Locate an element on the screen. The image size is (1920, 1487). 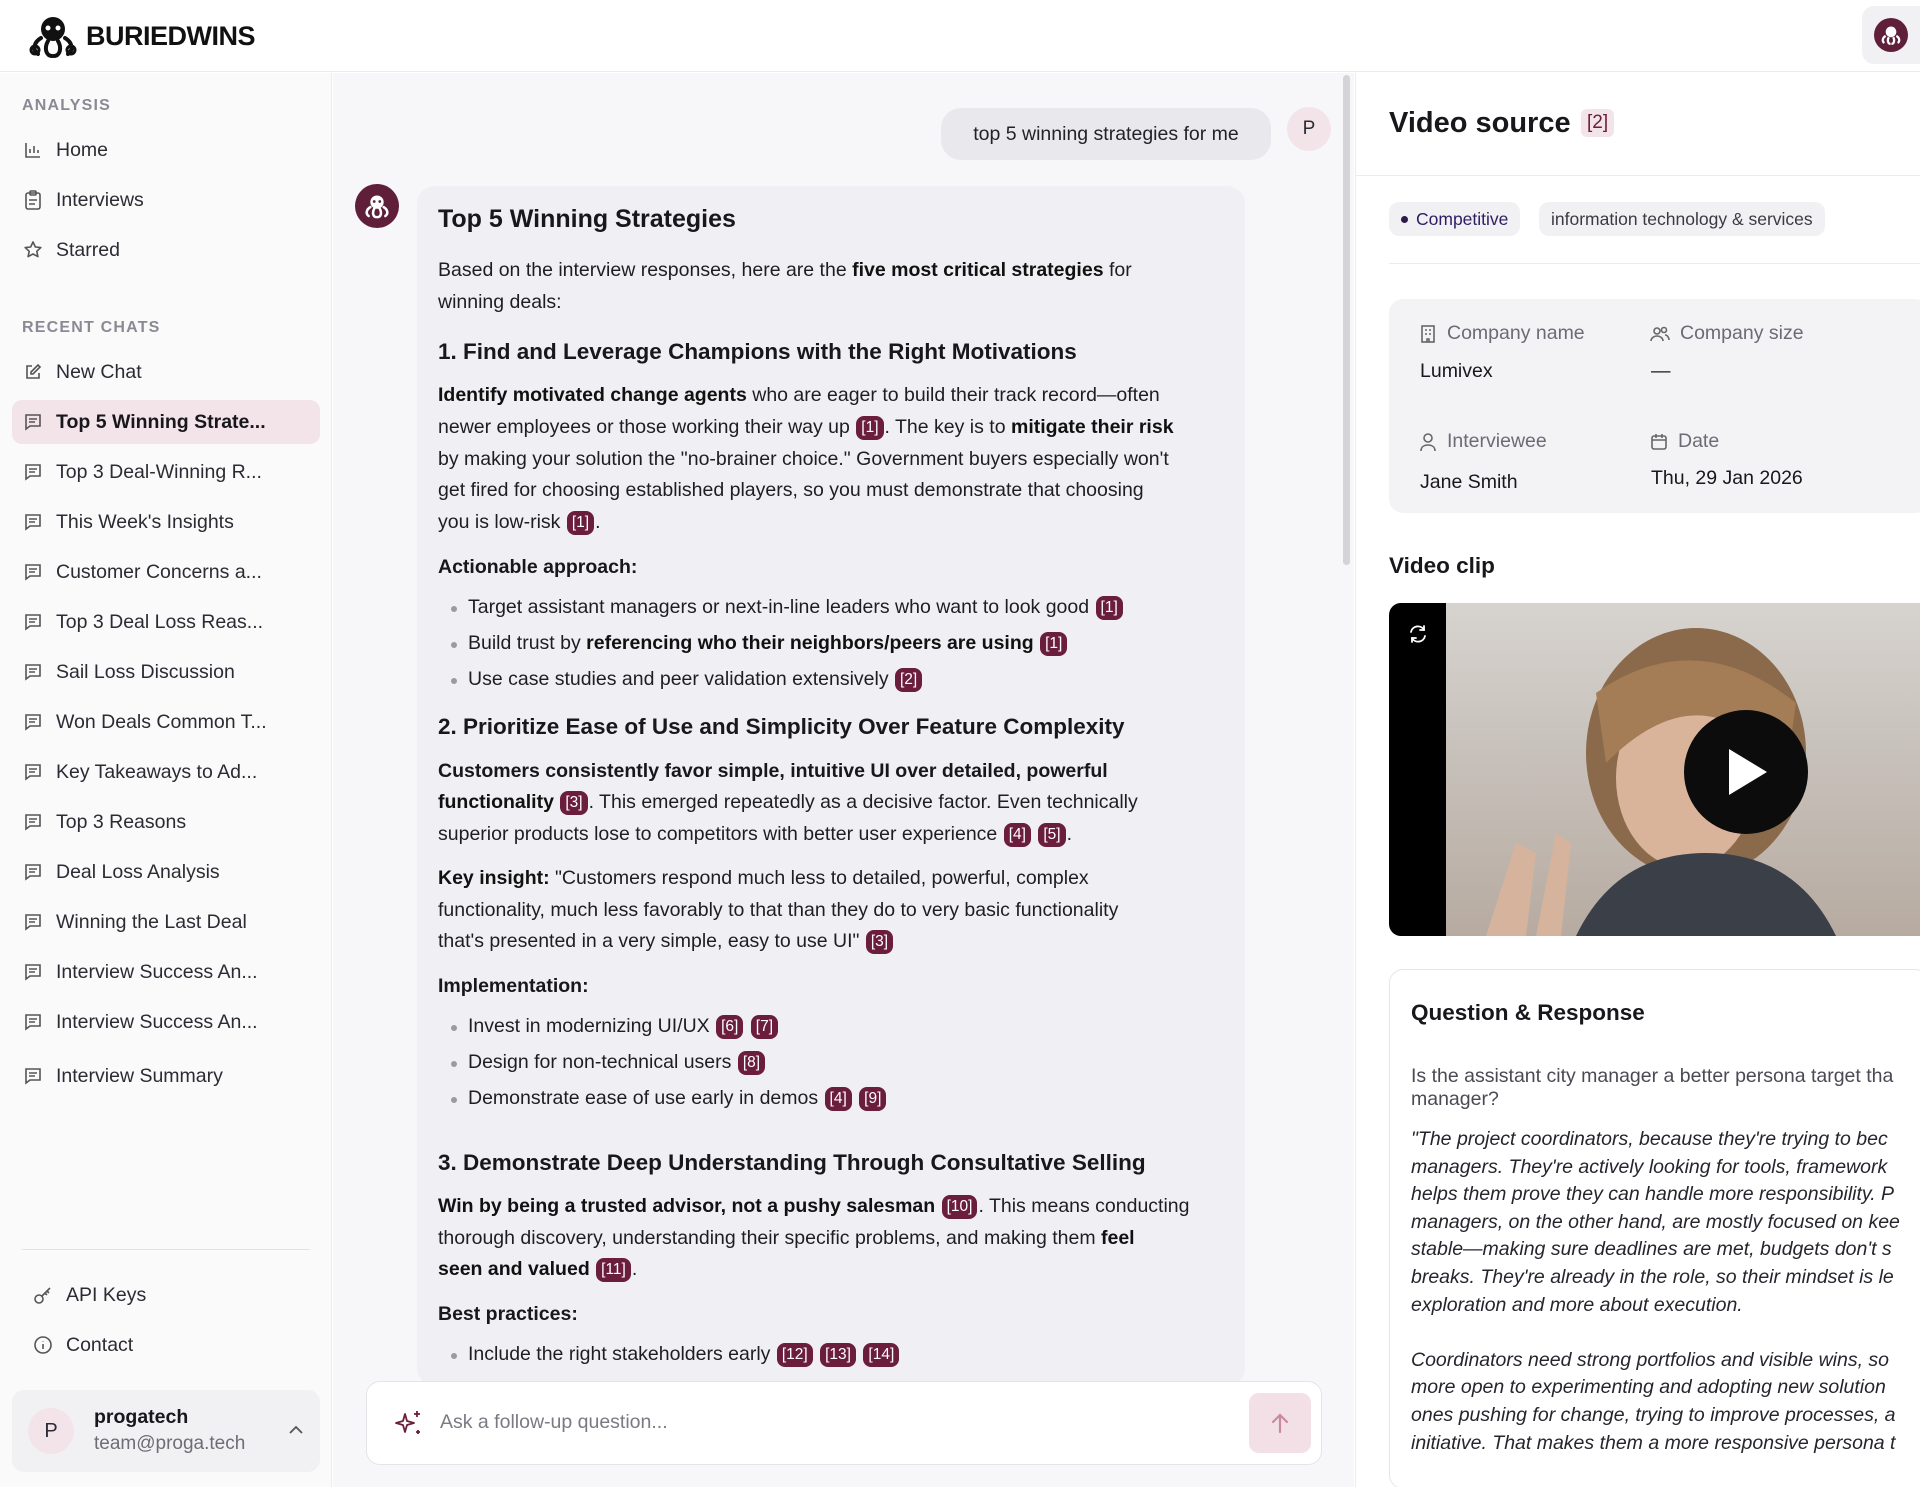
panel-title: Video source is located at coordinates (1480, 123).